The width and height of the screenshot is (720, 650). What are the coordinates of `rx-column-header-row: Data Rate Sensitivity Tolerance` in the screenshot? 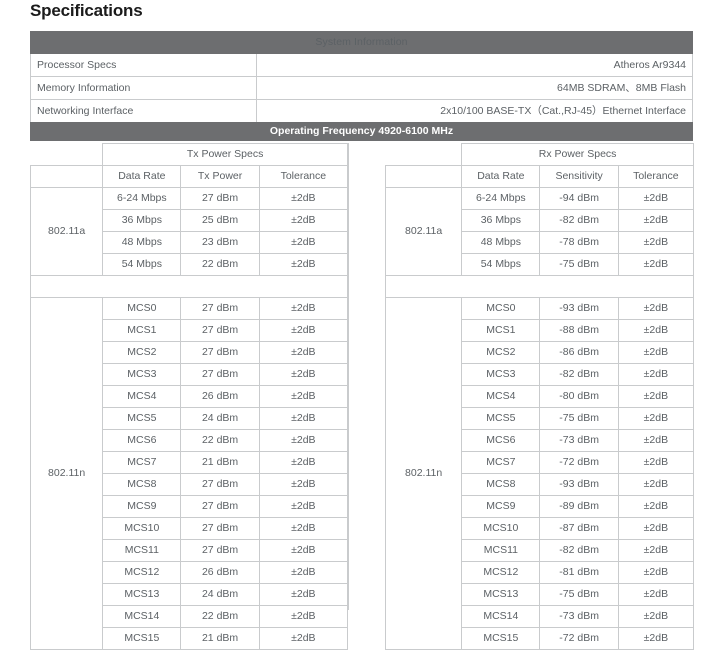 It's located at (539, 176).